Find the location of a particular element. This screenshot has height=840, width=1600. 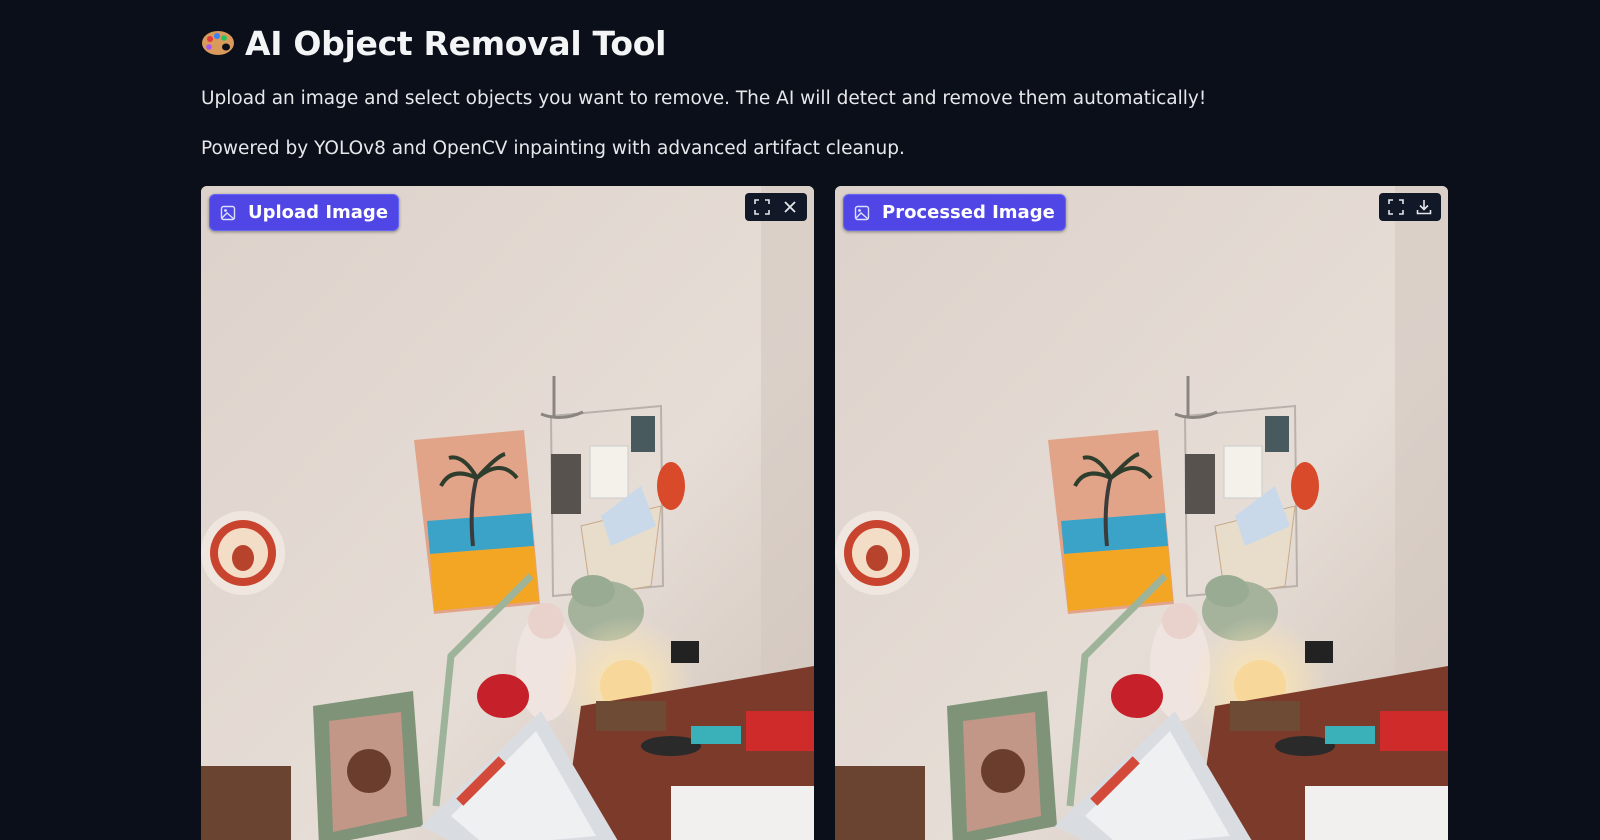

processed-image-toolbar is located at coordinates (1410, 207).